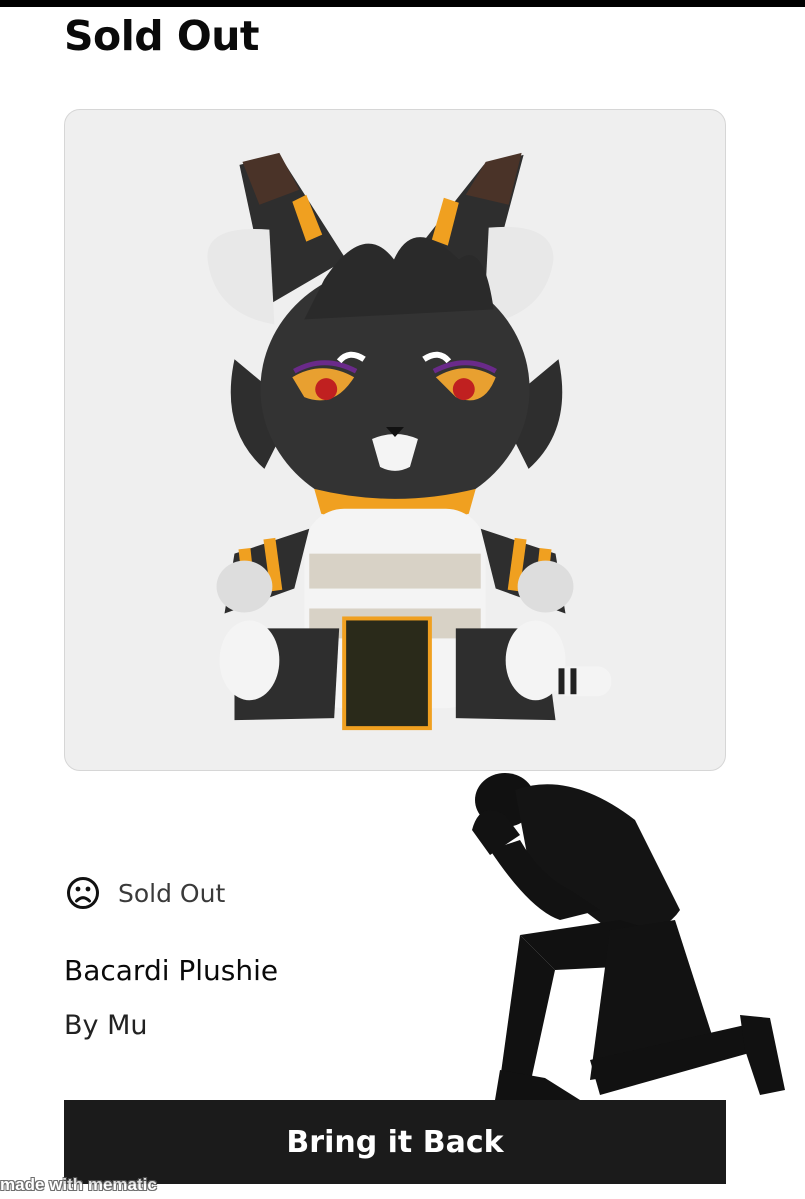 The image size is (805, 1199). I want to click on status-text: Sold Out, so click(172, 893).